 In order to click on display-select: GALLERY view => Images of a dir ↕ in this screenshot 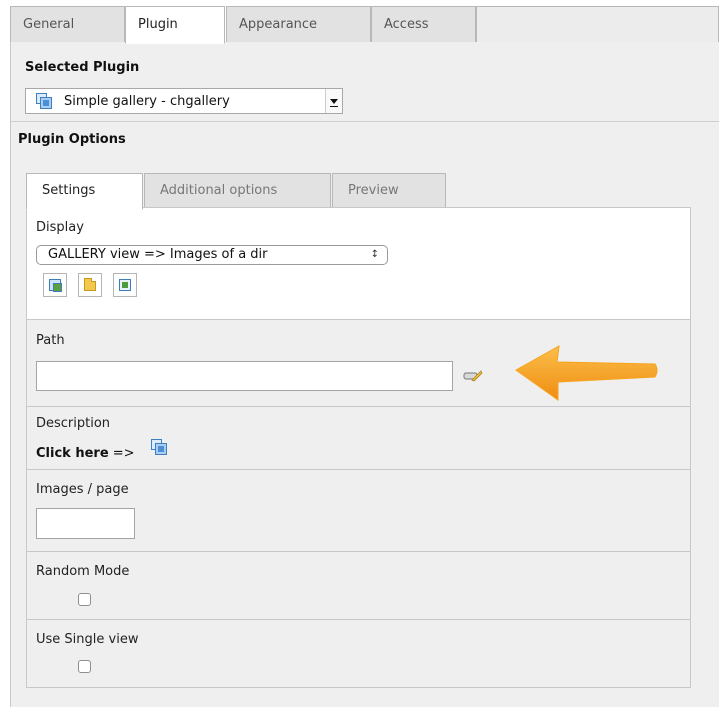, I will do `click(212, 255)`.